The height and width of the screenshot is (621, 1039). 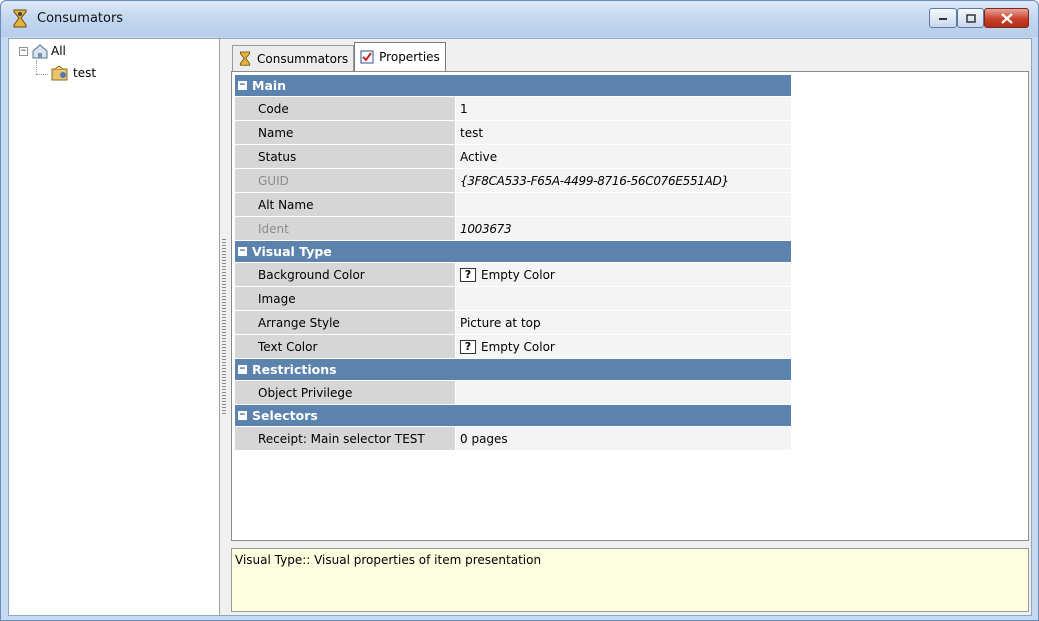 I want to click on tab-label: Consummators, so click(x=303, y=58).